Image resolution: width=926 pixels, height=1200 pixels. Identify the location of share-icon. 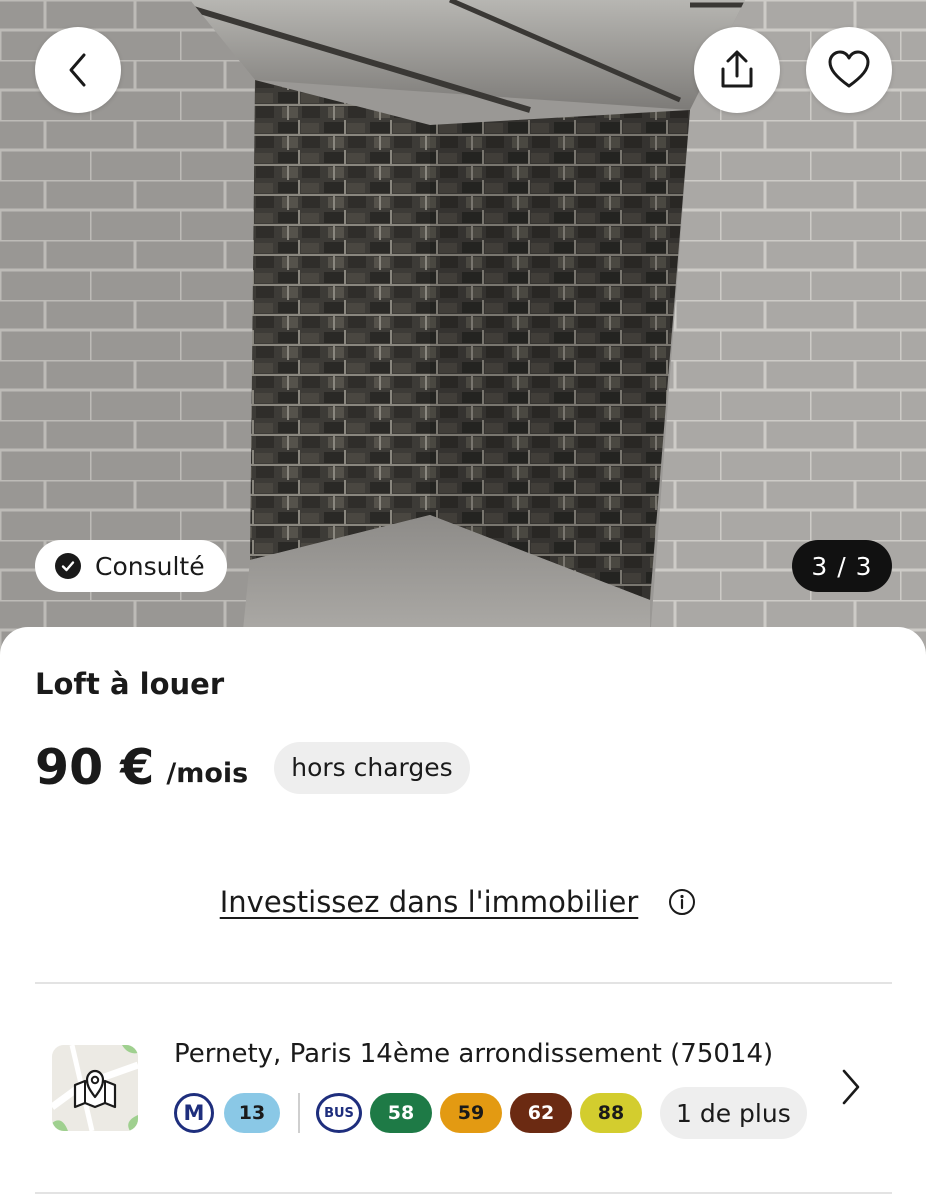
(737, 69).